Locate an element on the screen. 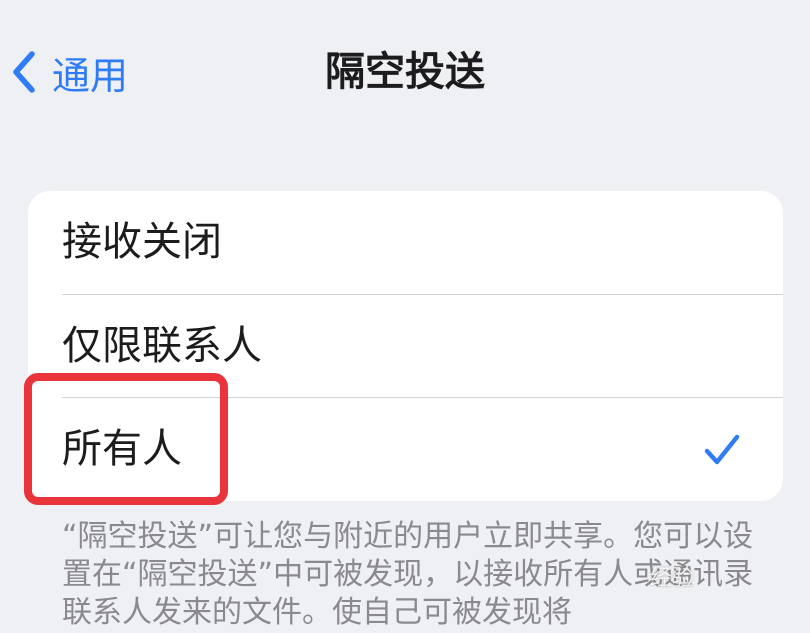 This screenshot has width=810, height=633. back-button: 通用 is located at coordinates (69, 72).